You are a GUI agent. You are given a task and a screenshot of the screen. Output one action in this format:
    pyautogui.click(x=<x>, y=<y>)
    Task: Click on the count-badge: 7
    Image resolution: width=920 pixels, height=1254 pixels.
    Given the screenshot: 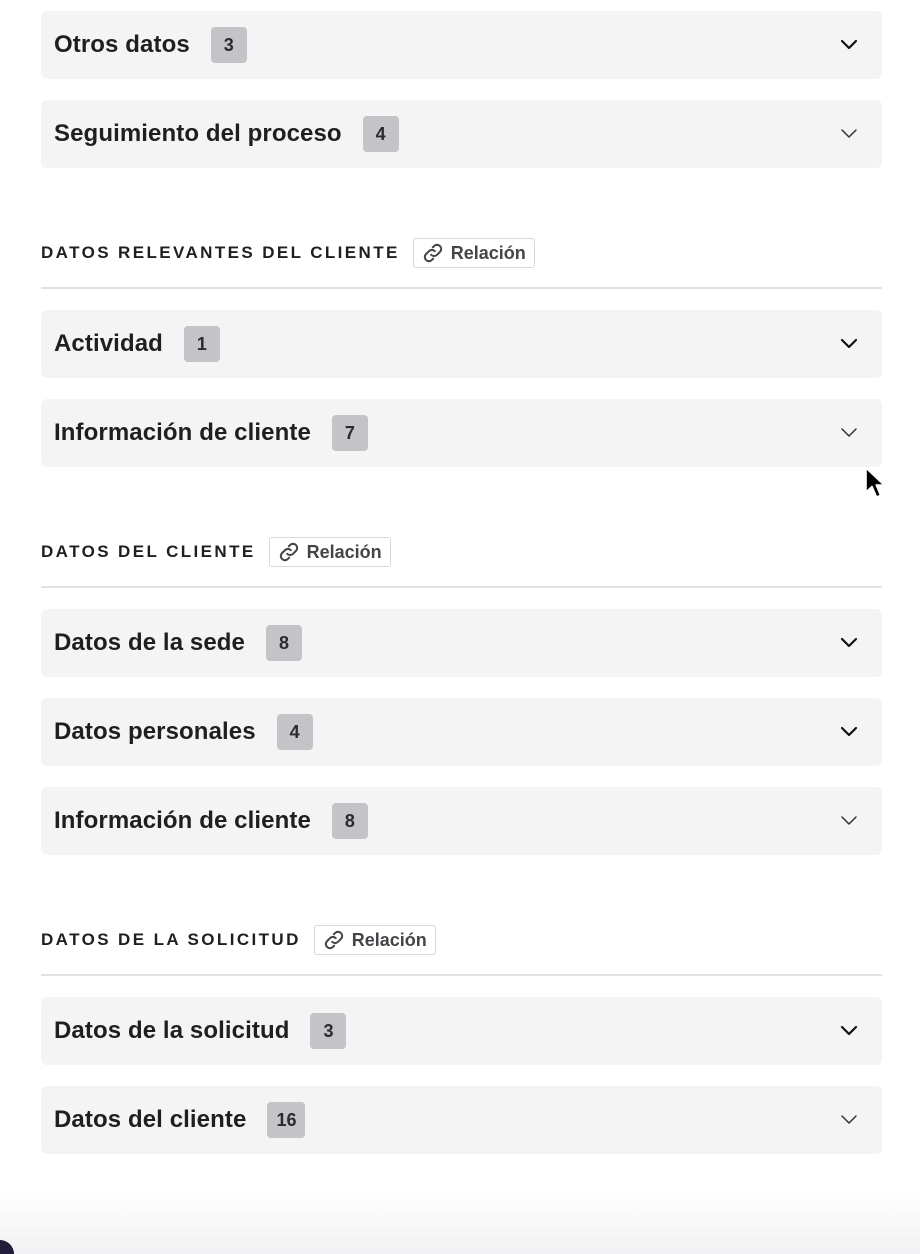 What is the action you would take?
    pyautogui.click(x=349, y=433)
    